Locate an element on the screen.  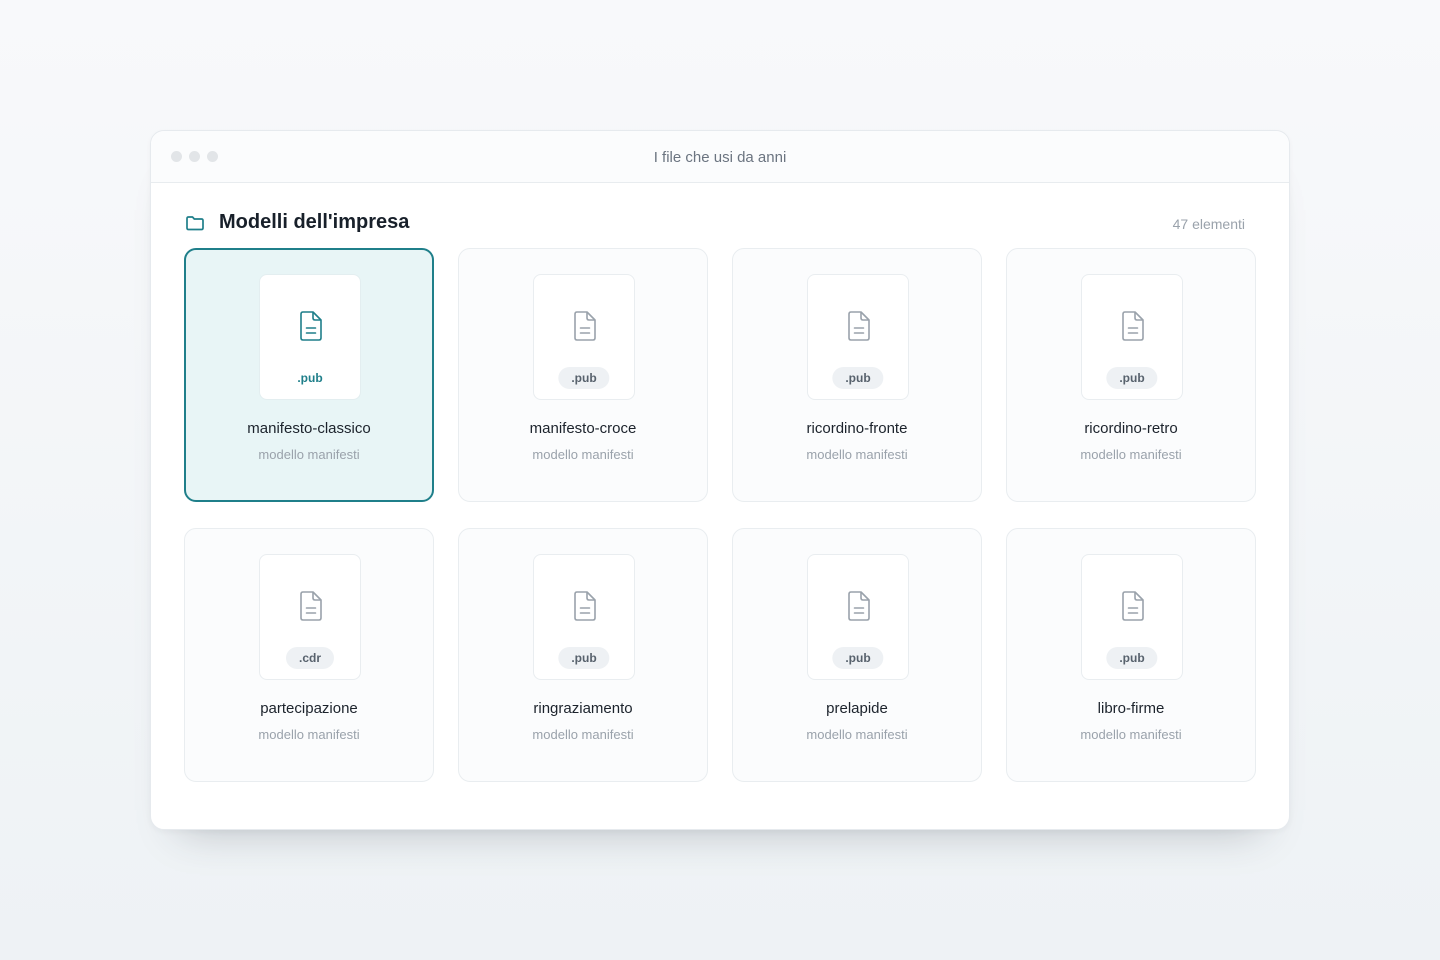
file-name: ricordino-fronte is located at coordinates (857, 428).